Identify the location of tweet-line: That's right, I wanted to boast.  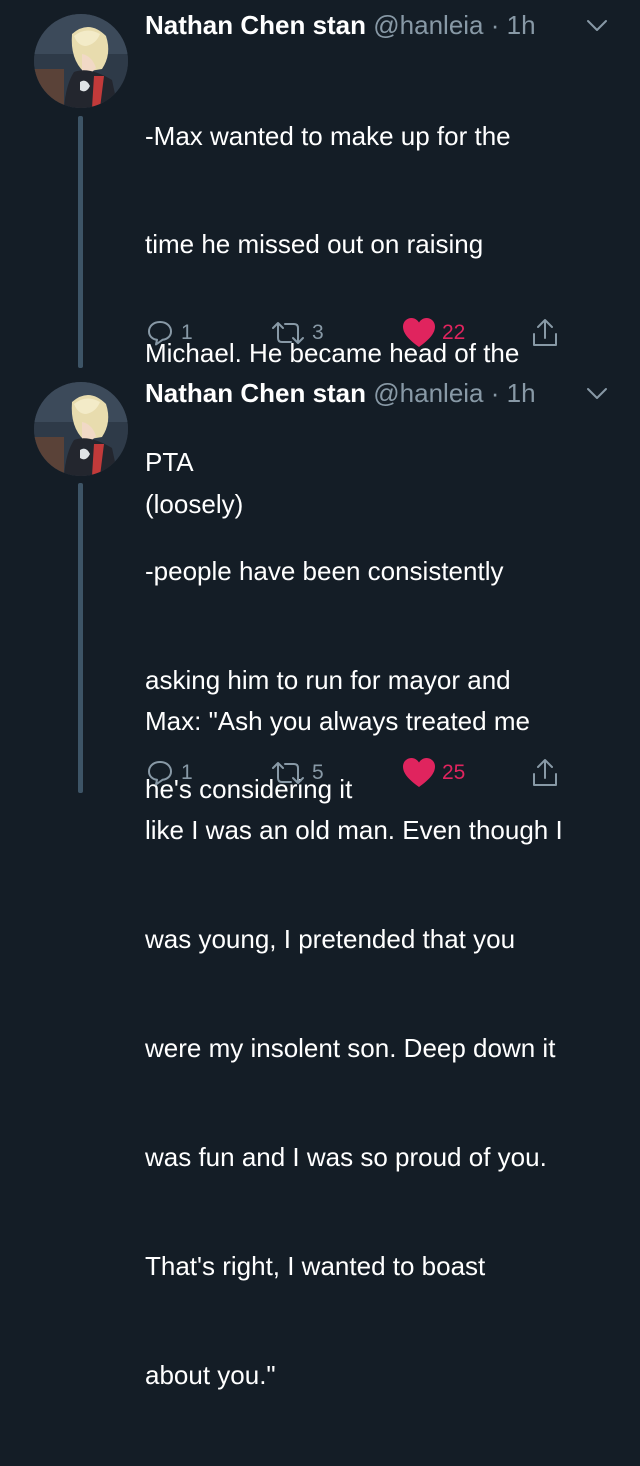
(315, 1265).